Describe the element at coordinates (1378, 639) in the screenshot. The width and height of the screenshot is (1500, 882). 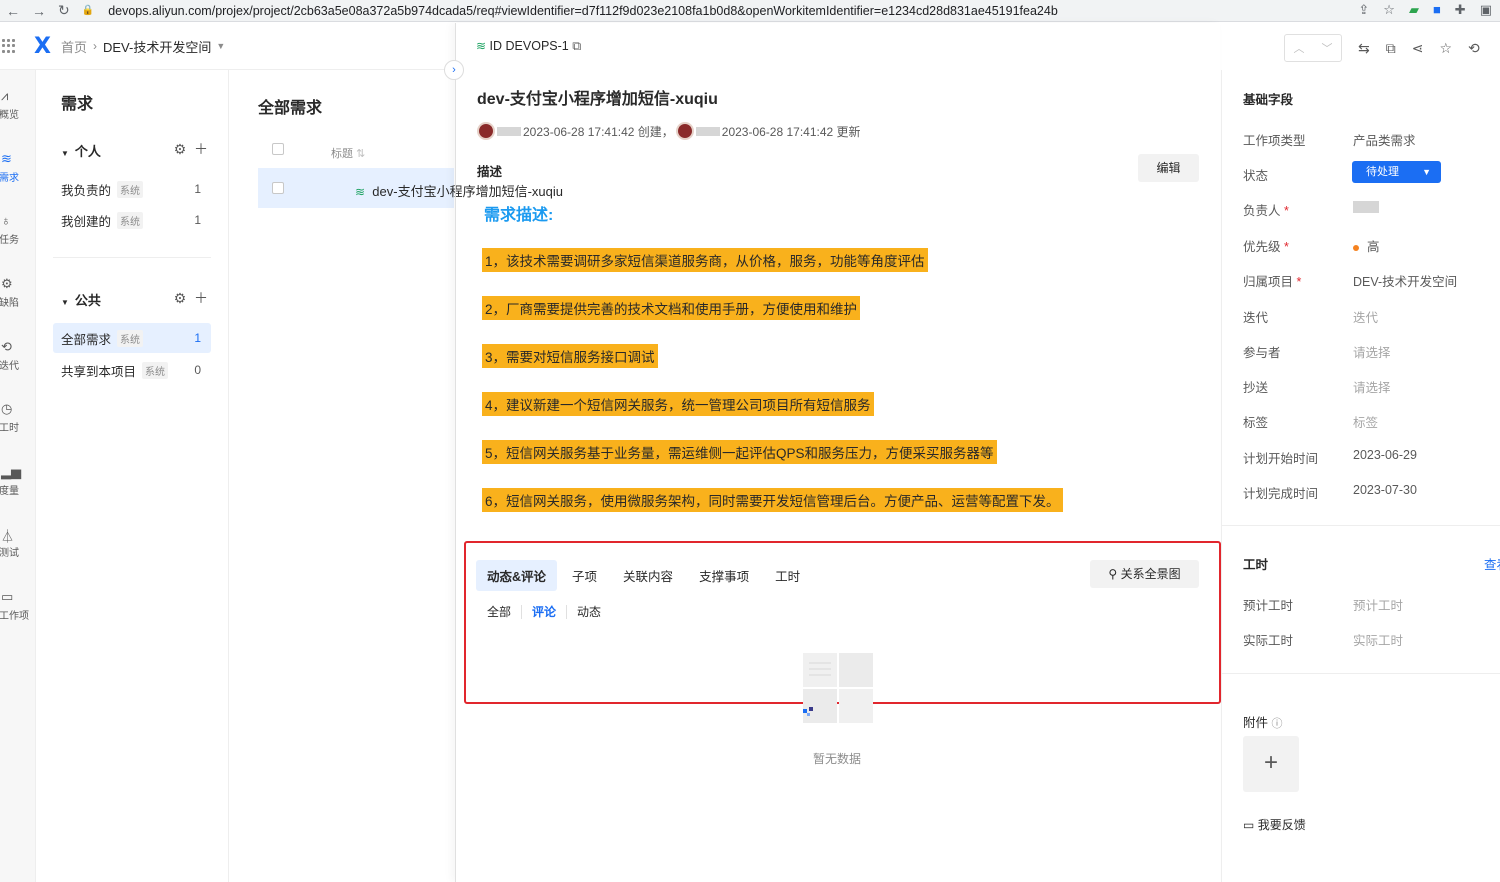
I see `actual-hours-value: 实际工时` at that location.